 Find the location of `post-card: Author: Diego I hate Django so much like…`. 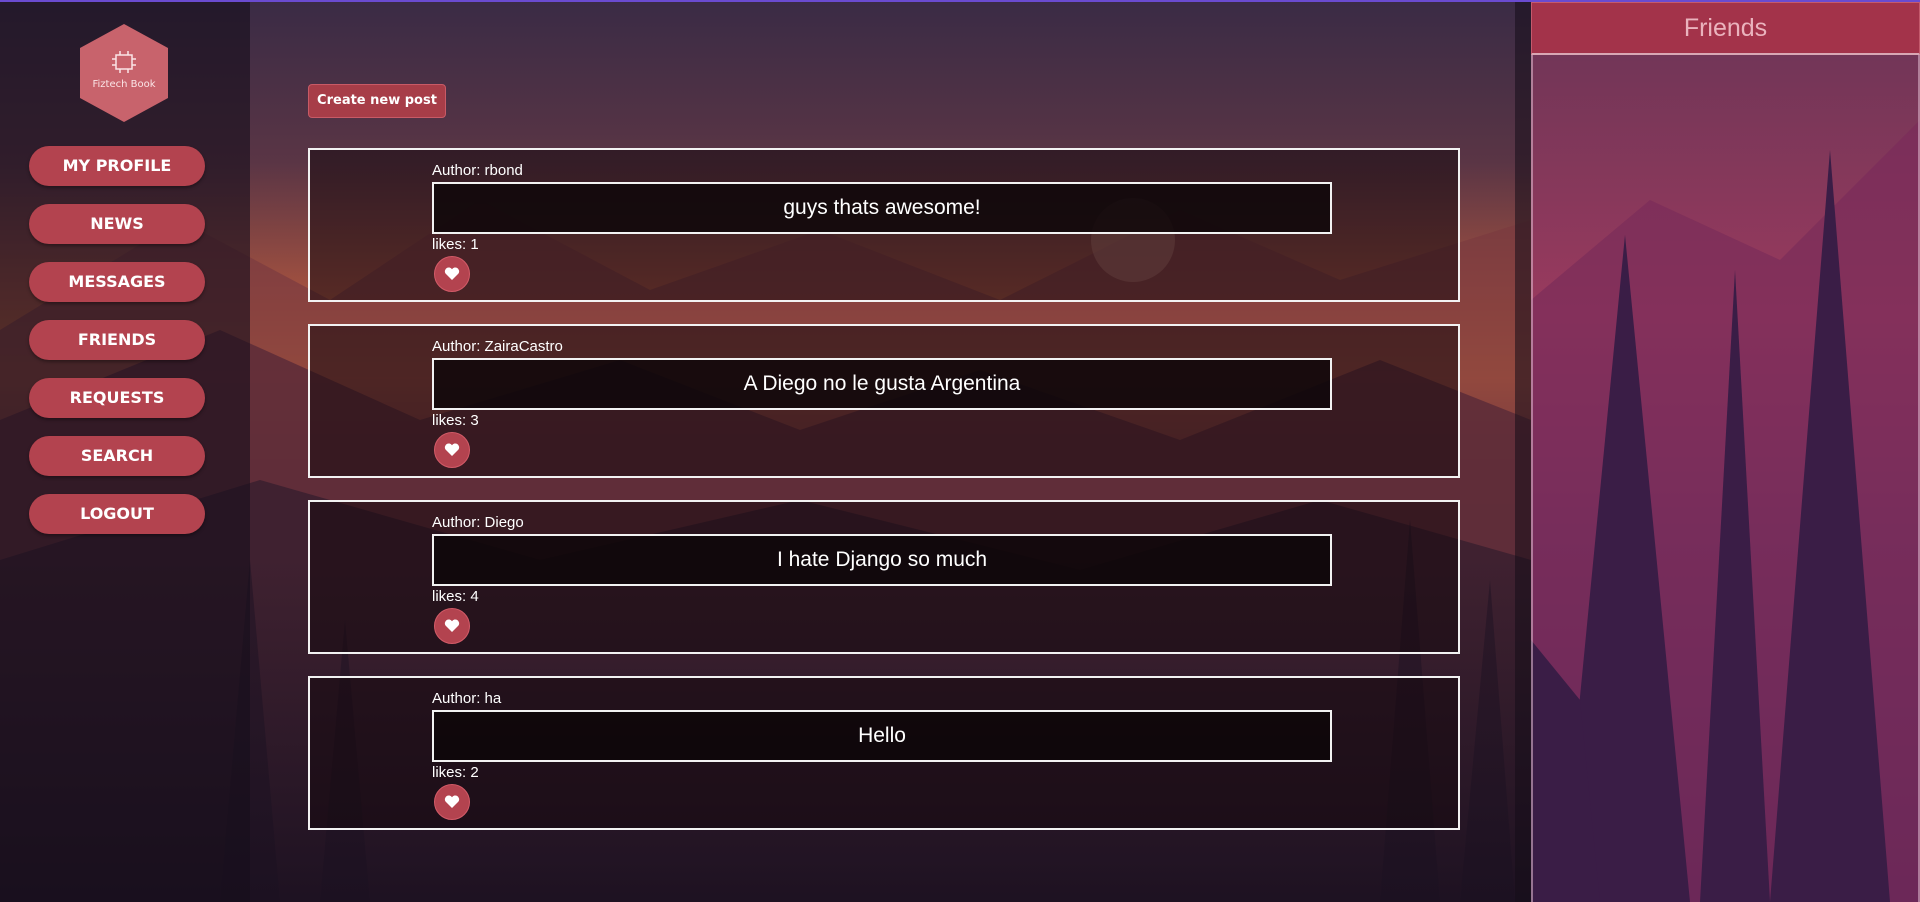

post-card: Author: Diego I hate Django so much like… is located at coordinates (884, 577).